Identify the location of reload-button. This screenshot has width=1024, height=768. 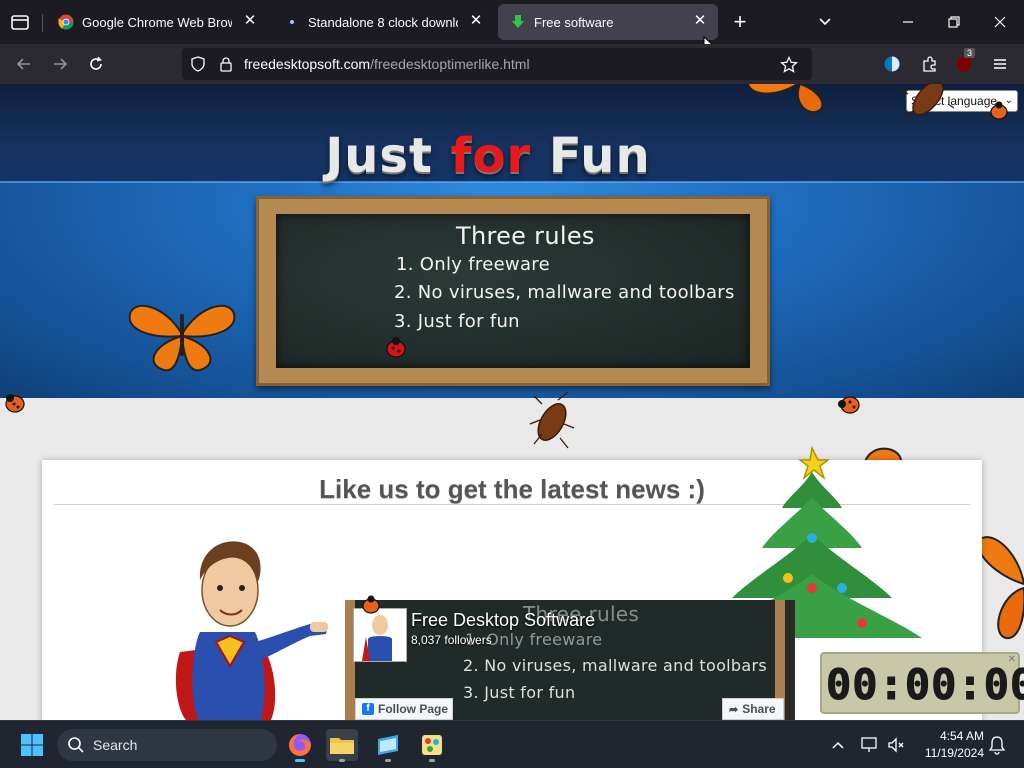
(96, 64).